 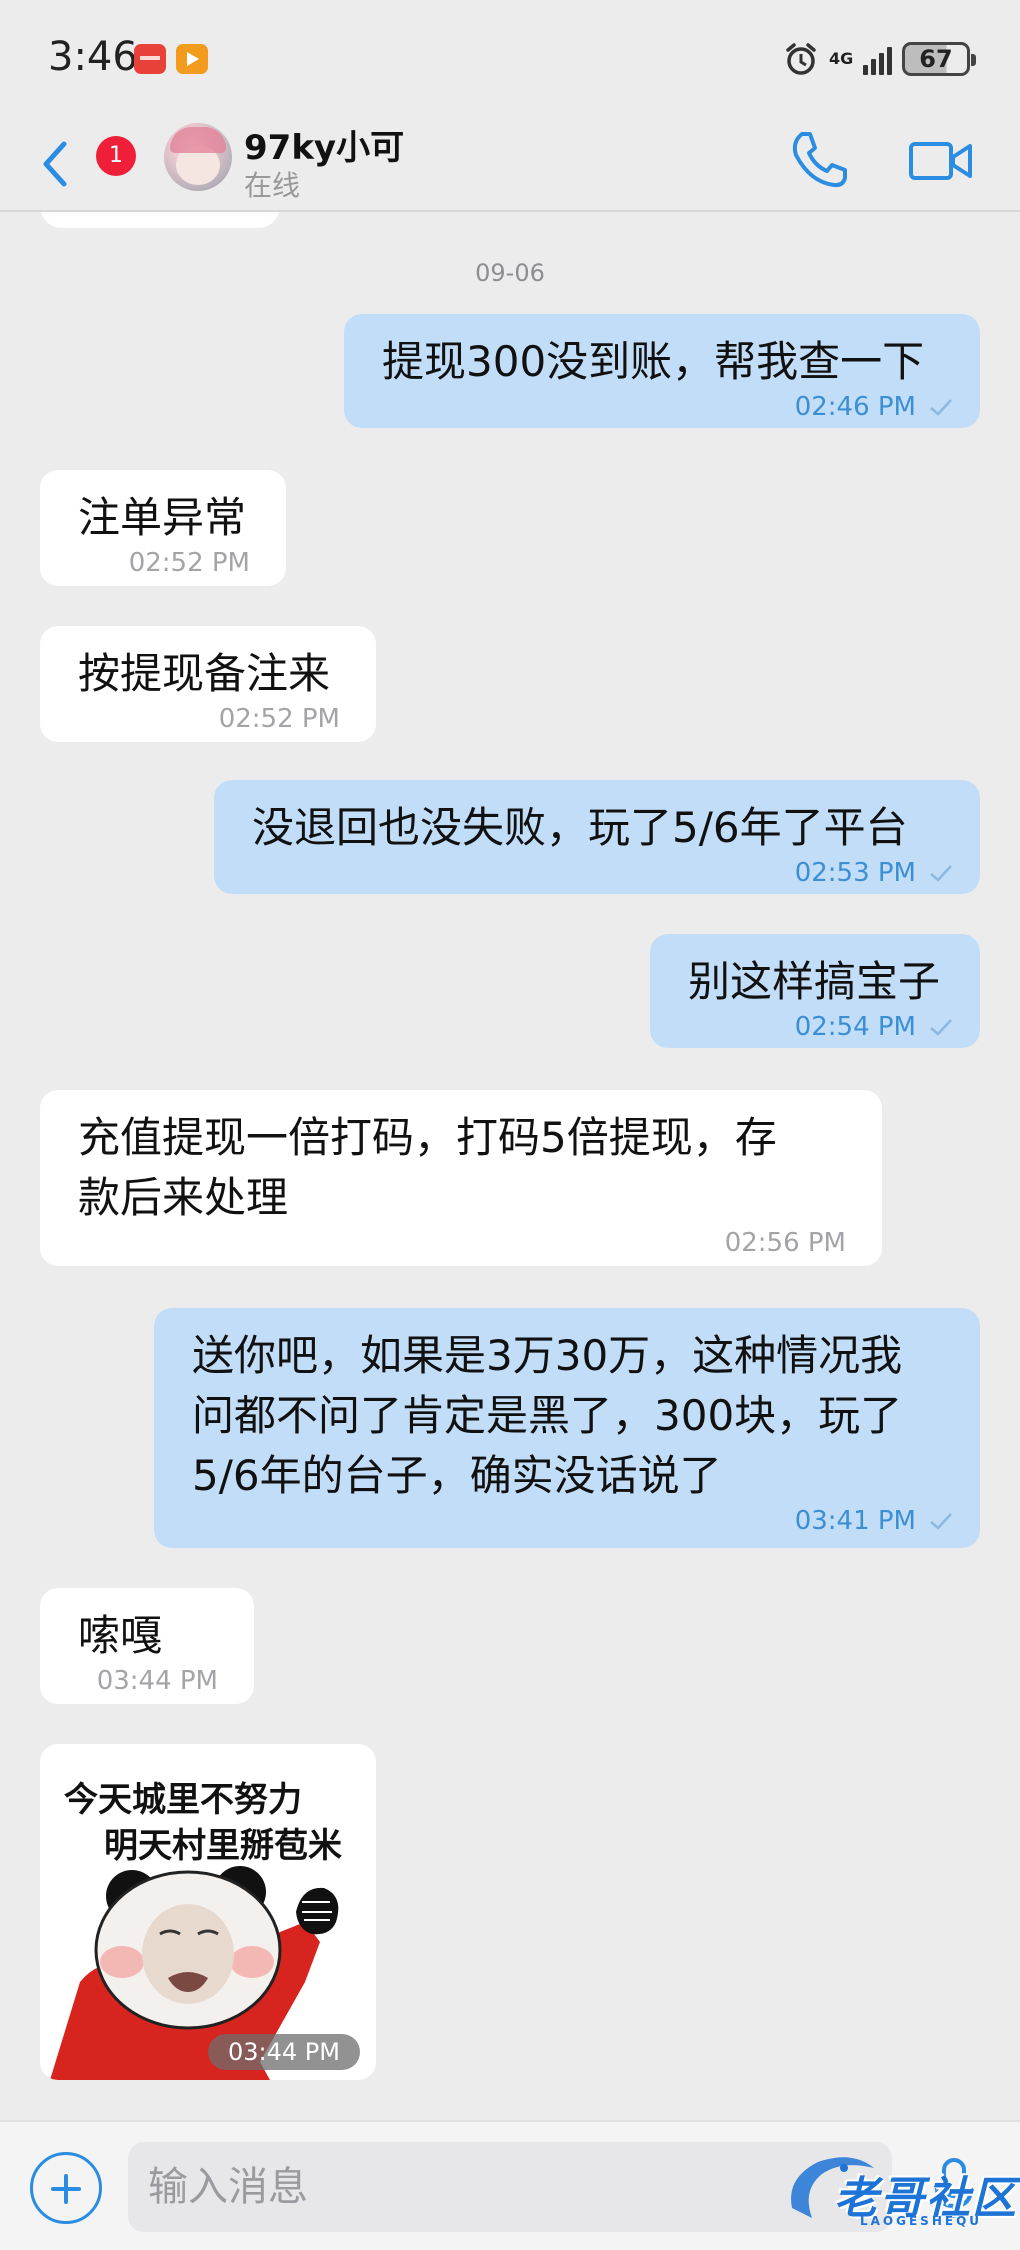 What do you see at coordinates (814, 981) in the screenshot?
I see `message-text: 别这样搞宝子` at bounding box center [814, 981].